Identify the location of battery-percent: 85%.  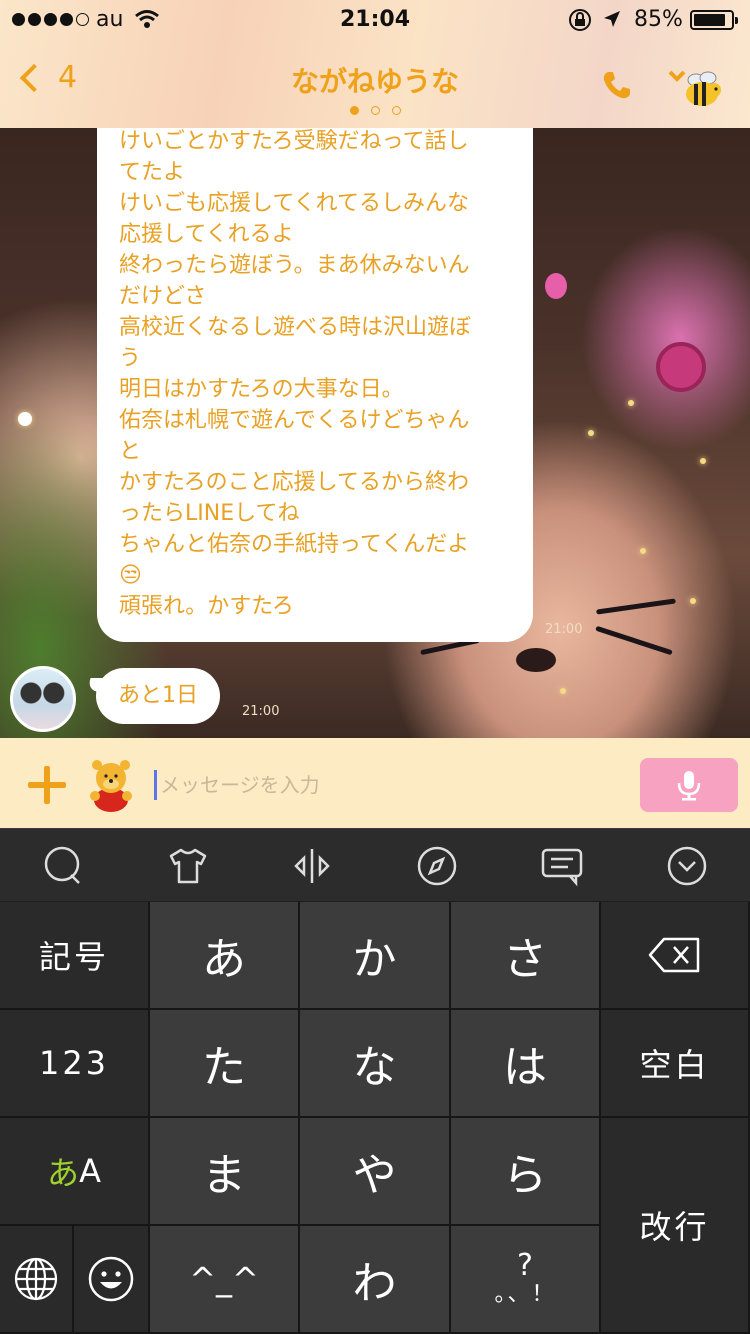
(658, 19).